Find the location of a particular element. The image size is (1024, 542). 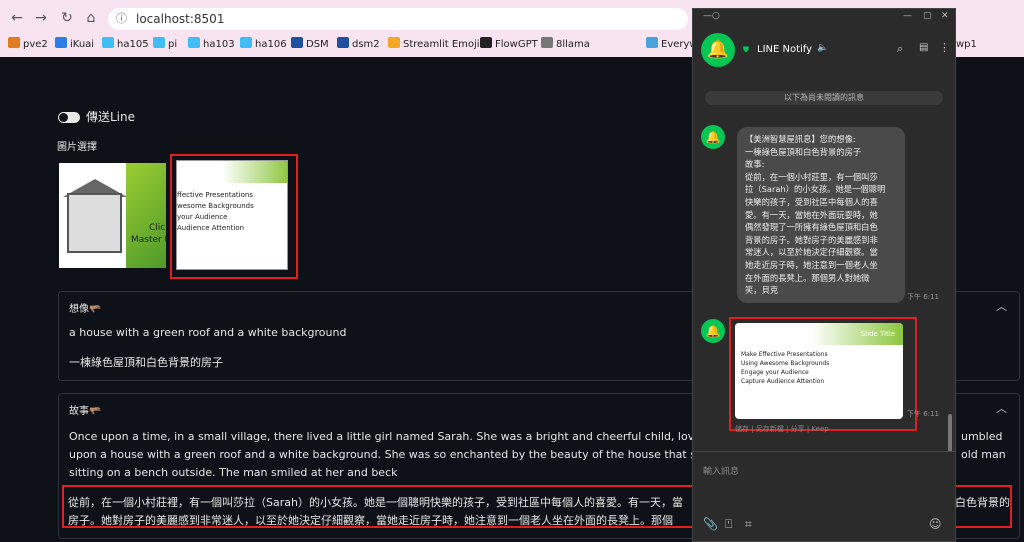

bookmark-dsm: DSM is located at coordinates (310, 45).